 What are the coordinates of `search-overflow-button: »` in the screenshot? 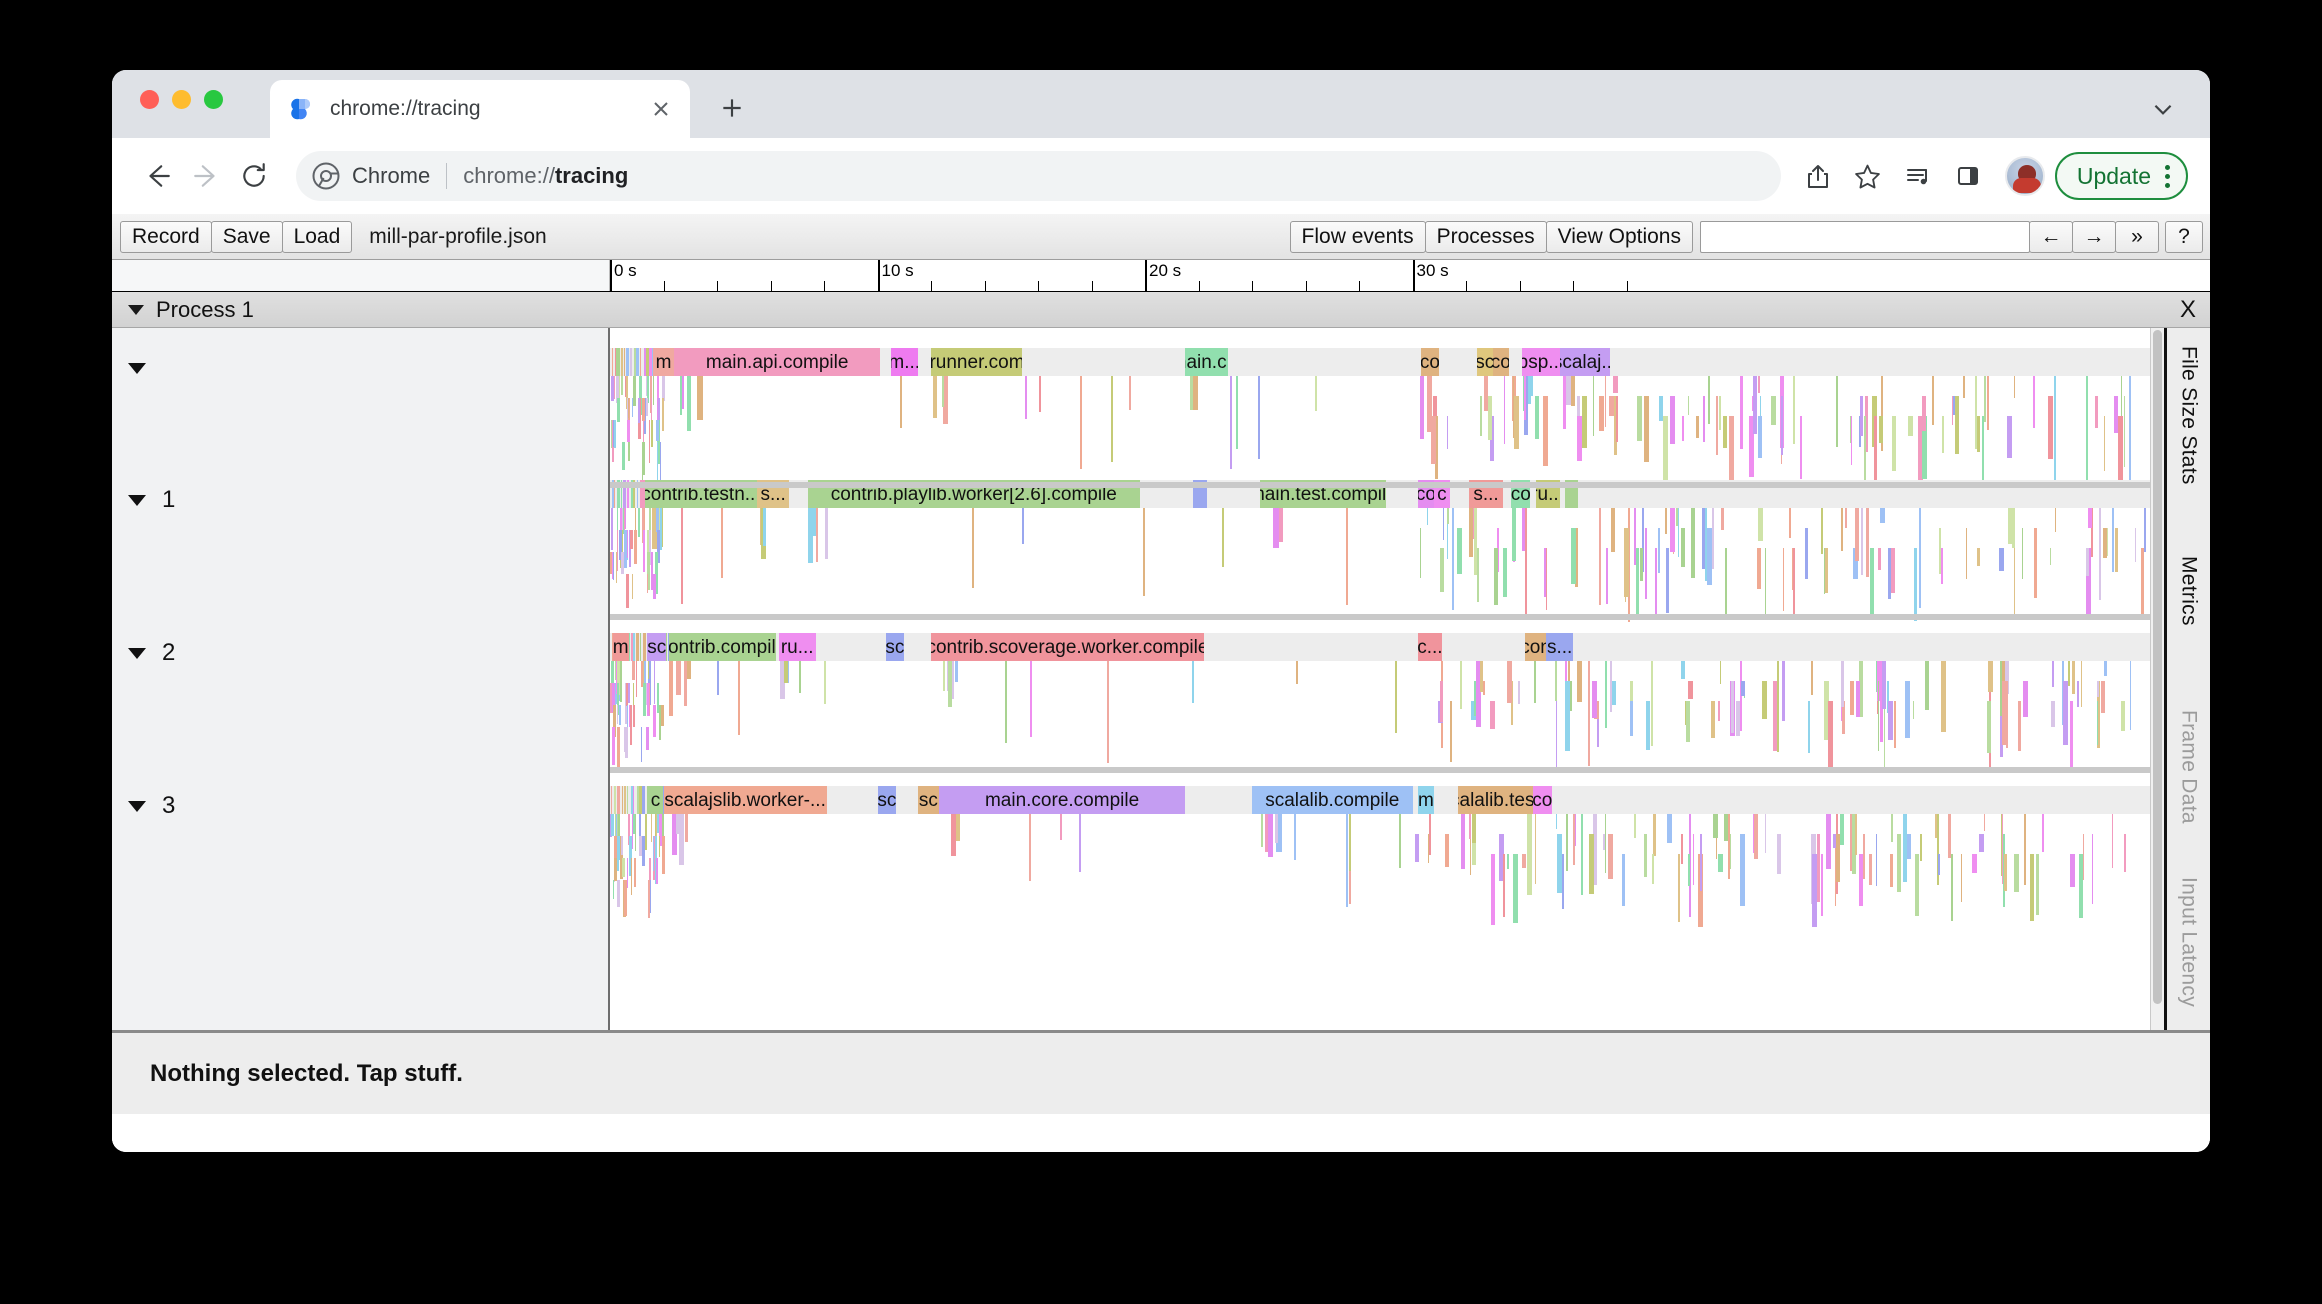 It's located at (2137, 236).